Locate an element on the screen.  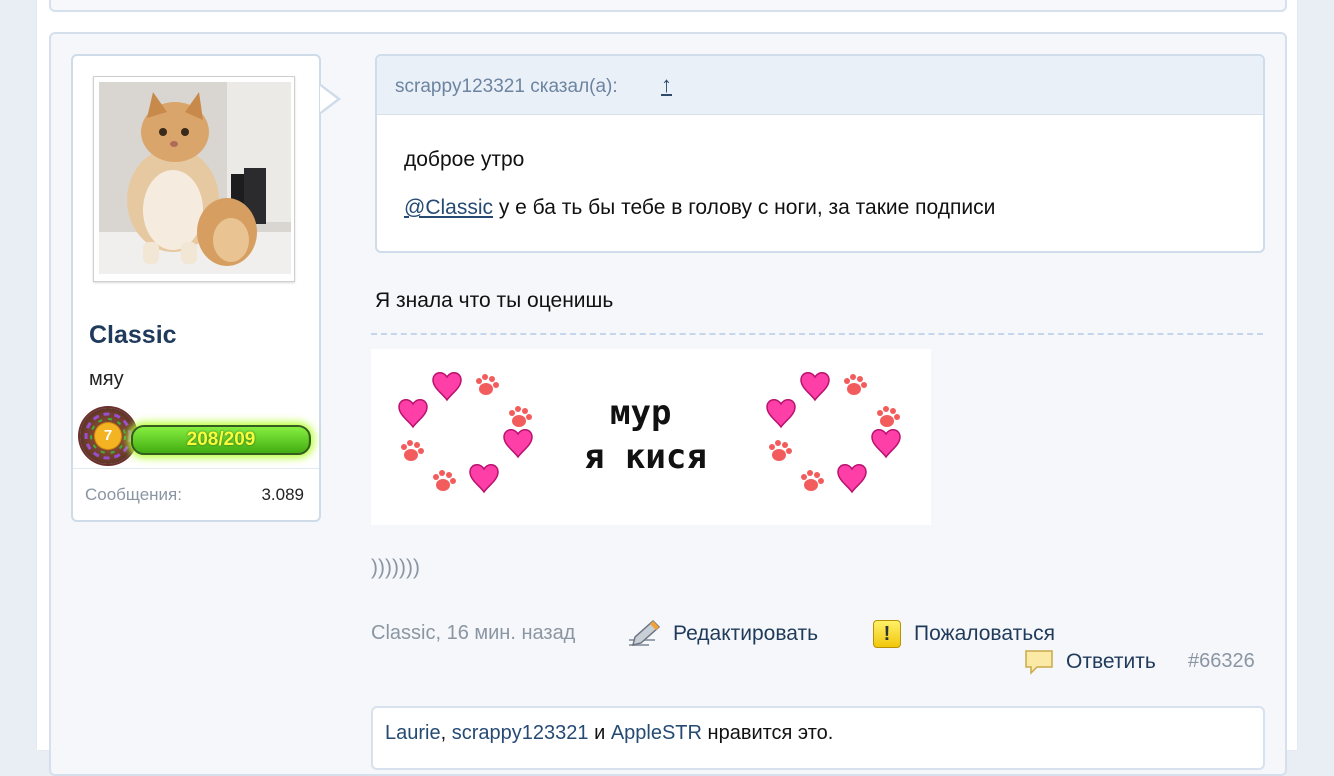
messages-label: Сообщения: is located at coordinates (133, 494).